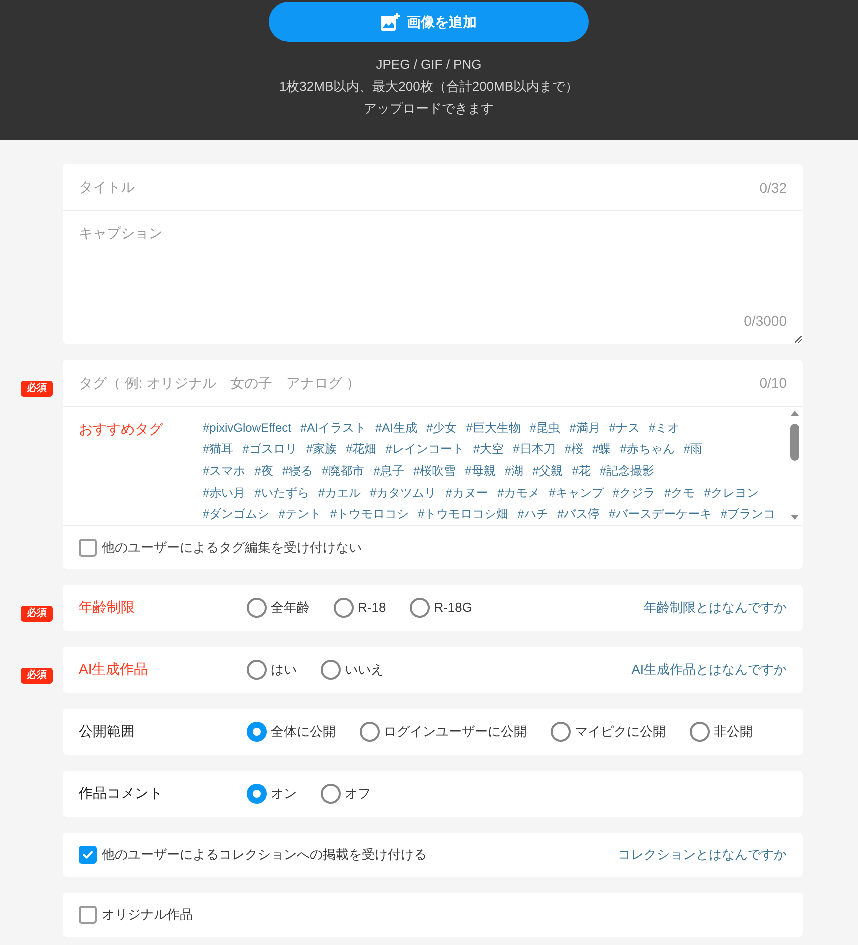 This screenshot has height=945, width=858. What do you see at coordinates (602, 449) in the screenshot?
I see `suggested-tag: #蝶` at bounding box center [602, 449].